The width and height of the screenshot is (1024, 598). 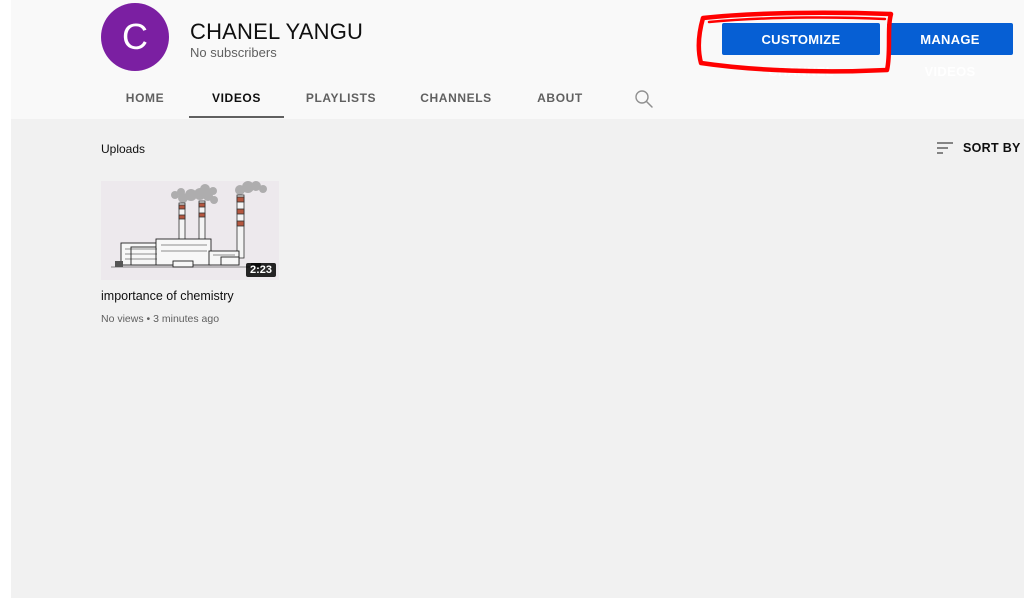 What do you see at coordinates (456, 98) in the screenshot?
I see `tab-channels: CHANNELS` at bounding box center [456, 98].